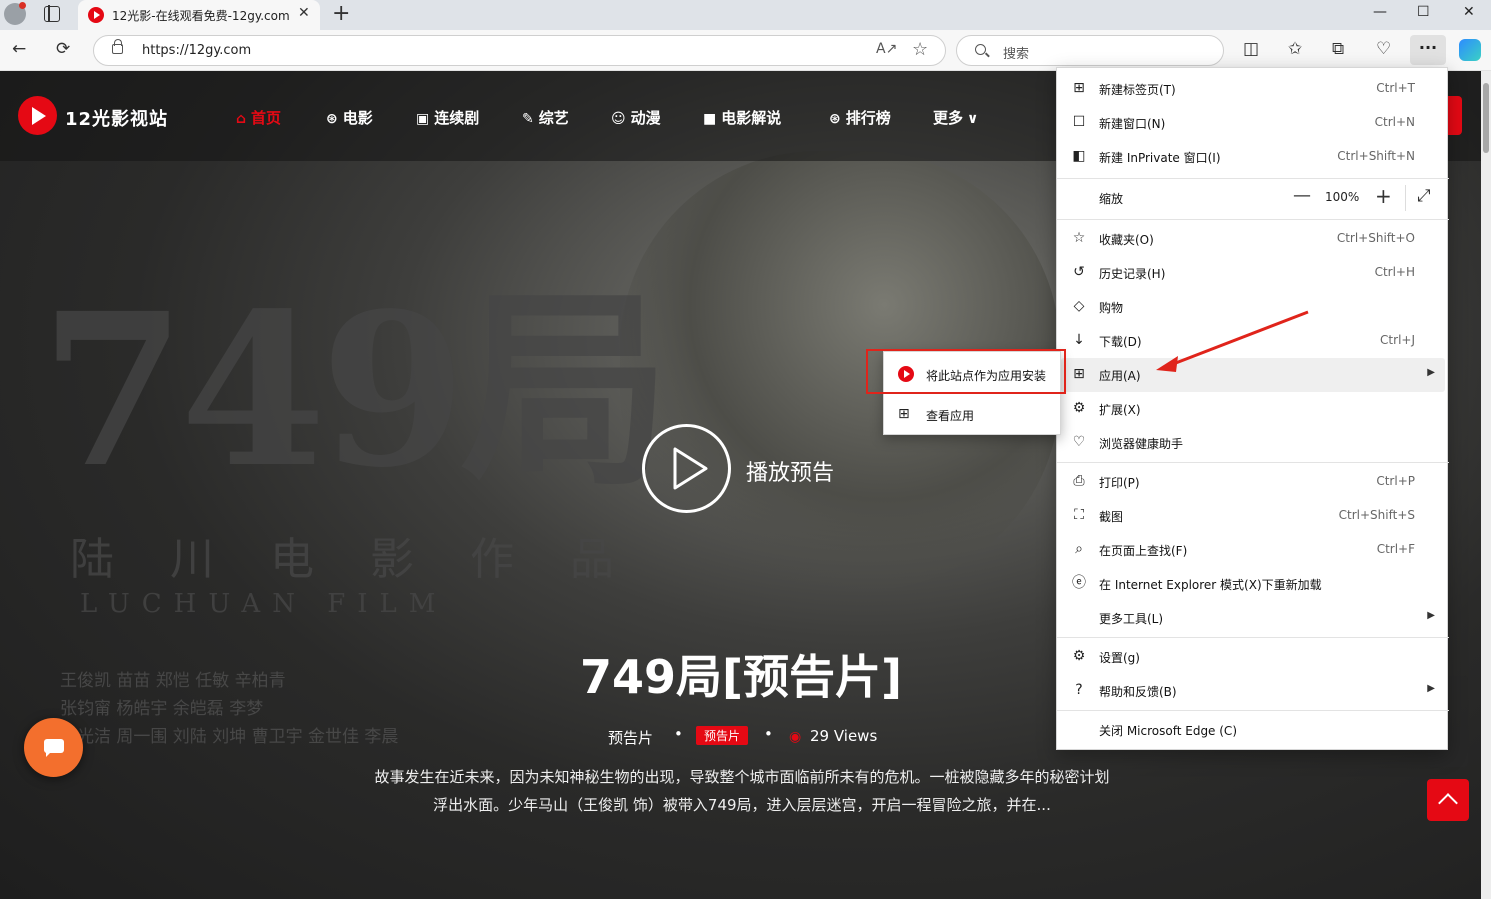  Describe the element at coordinates (1079, 583) in the screenshot. I see `ie-icon: ⓔ` at that location.